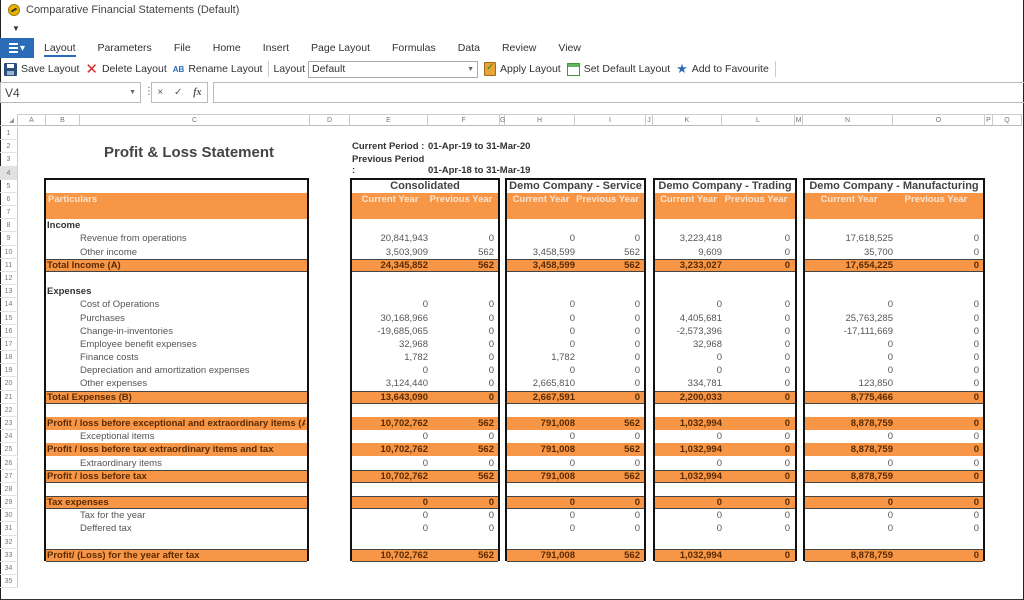 The height and width of the screenshot is (600, 1024). I want to click on application-menu-button: ▾, so click(17, 48).